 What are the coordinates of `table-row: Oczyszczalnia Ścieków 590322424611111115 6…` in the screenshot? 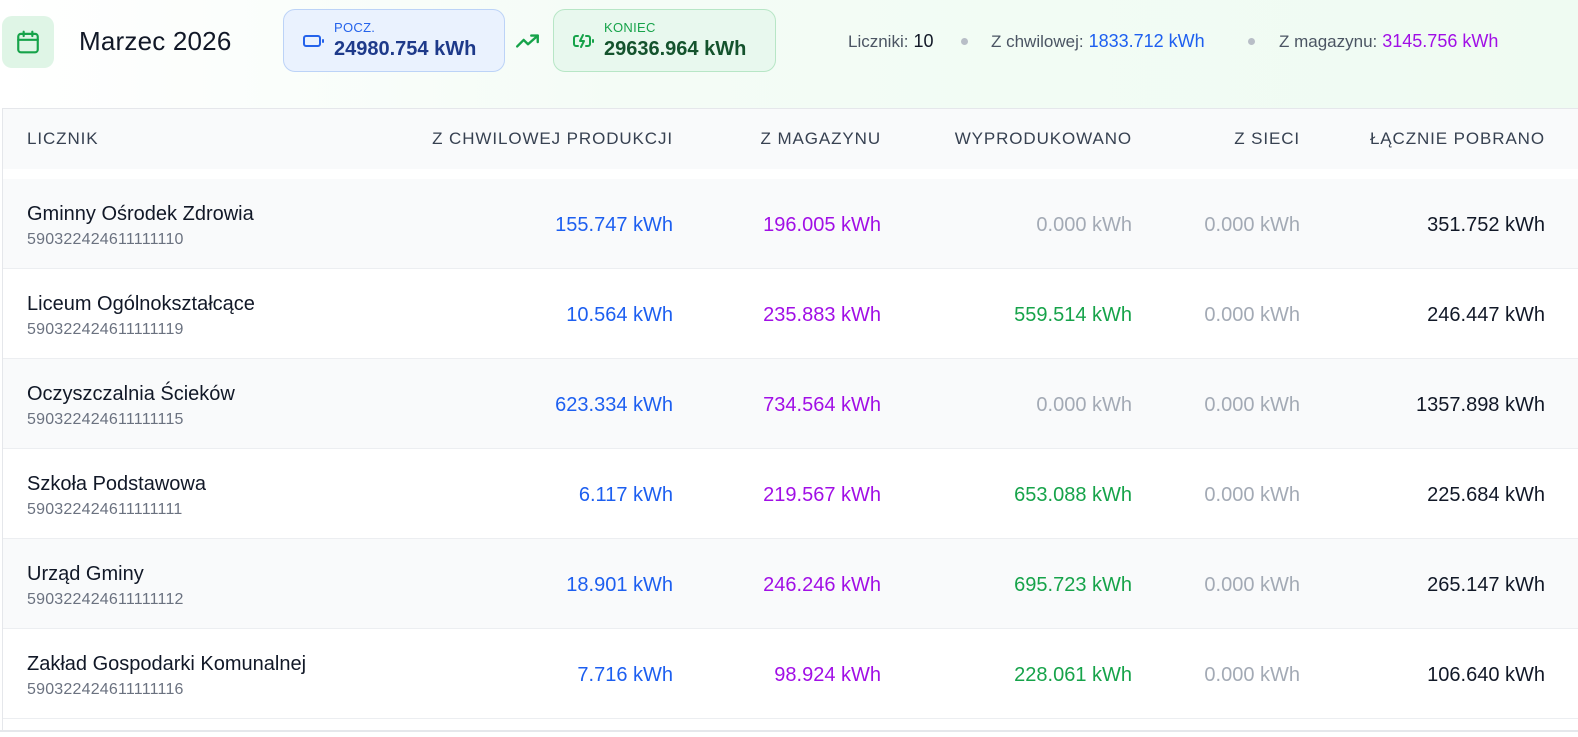 It's located at (790, 404).